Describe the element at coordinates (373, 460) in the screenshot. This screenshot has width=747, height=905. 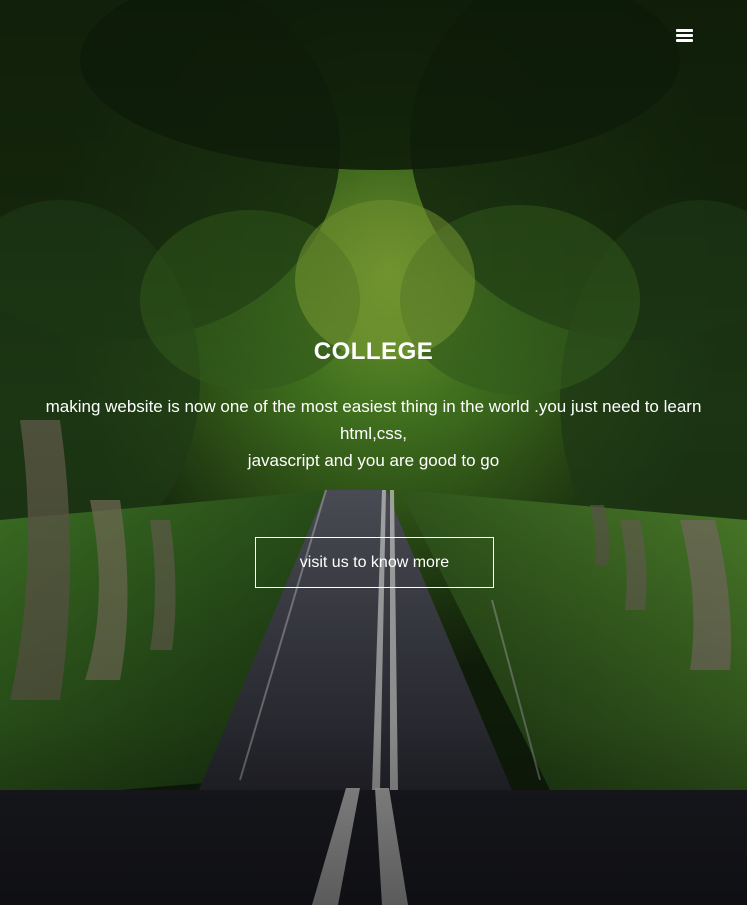
I see `hero-description-line-2: javascript and you are good to go` at that location.